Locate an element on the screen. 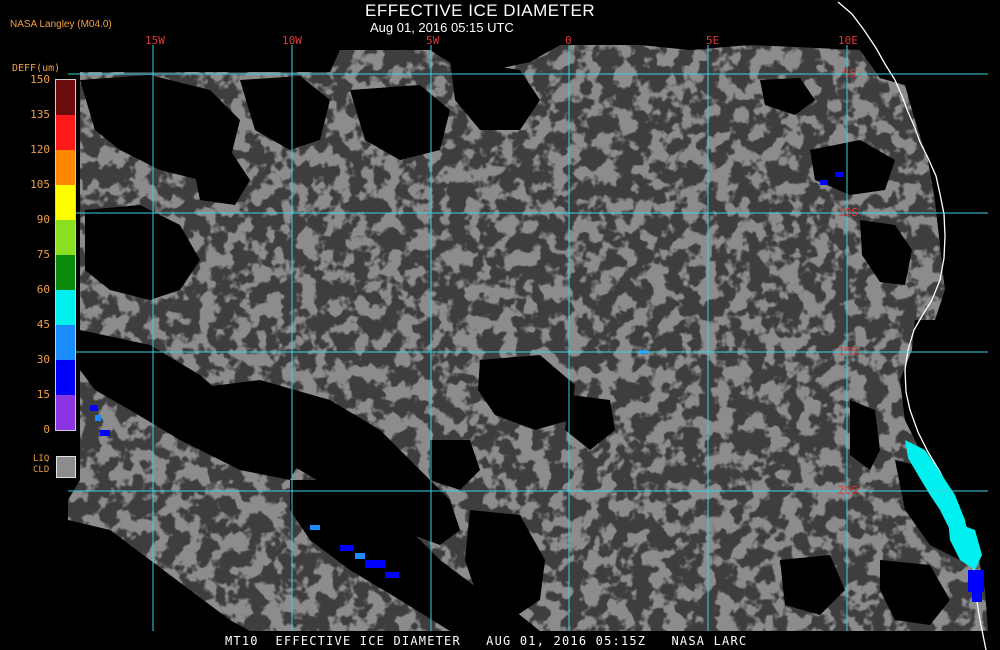 The width and height of the screenshot is (1000, 650). legend-tick-60: 60 is located at coordinates (43, 289).